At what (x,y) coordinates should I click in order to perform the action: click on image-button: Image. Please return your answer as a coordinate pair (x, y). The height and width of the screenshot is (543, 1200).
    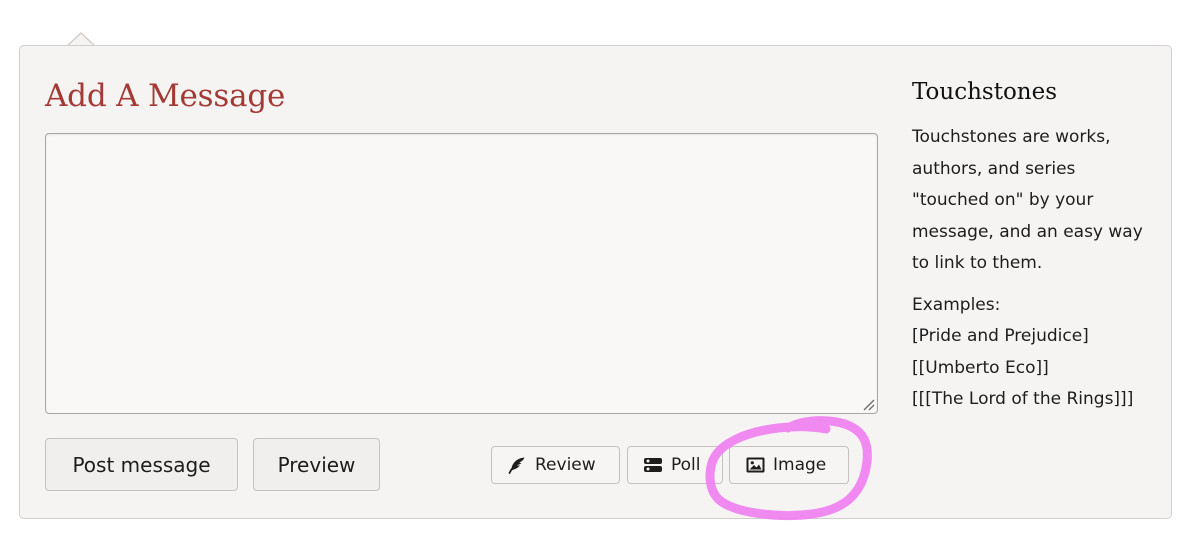
    Looking at the image, I should click on (789, 465).